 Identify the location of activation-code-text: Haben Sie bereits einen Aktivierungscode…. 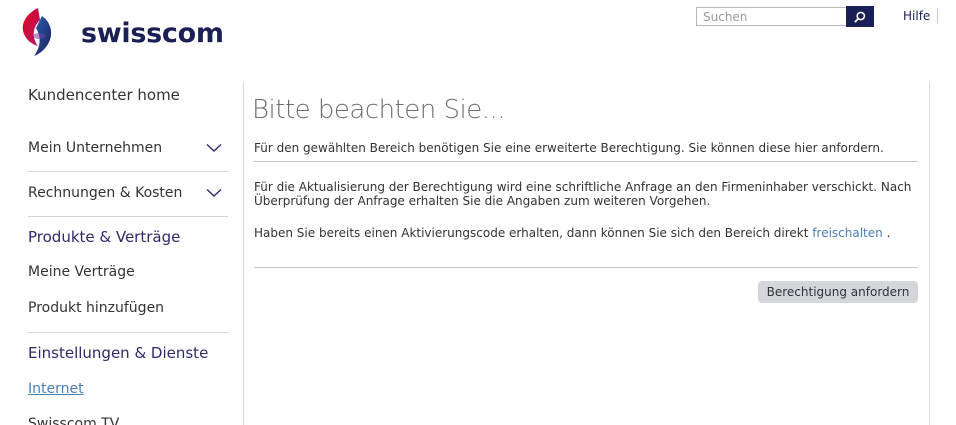
(586, 233).